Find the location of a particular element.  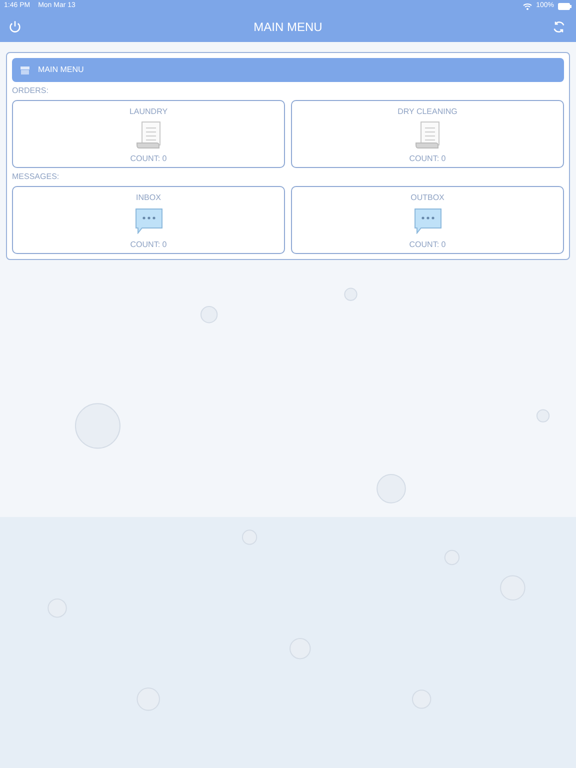

section-label: MESSAGES: is located at coordinates (36, 177).